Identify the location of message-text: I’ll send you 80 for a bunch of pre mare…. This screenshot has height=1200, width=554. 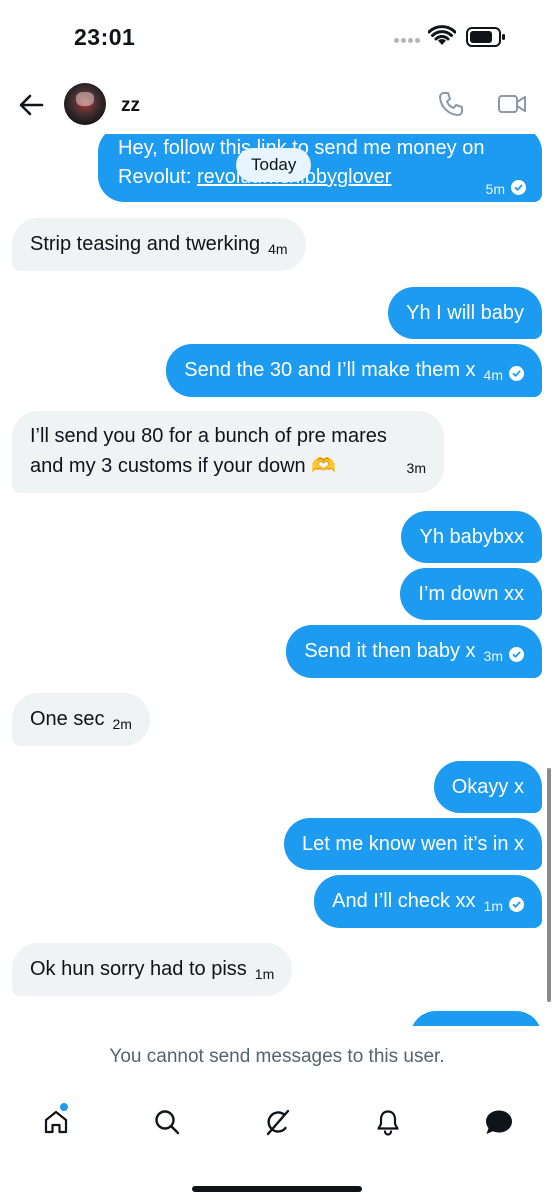
(208, 436).